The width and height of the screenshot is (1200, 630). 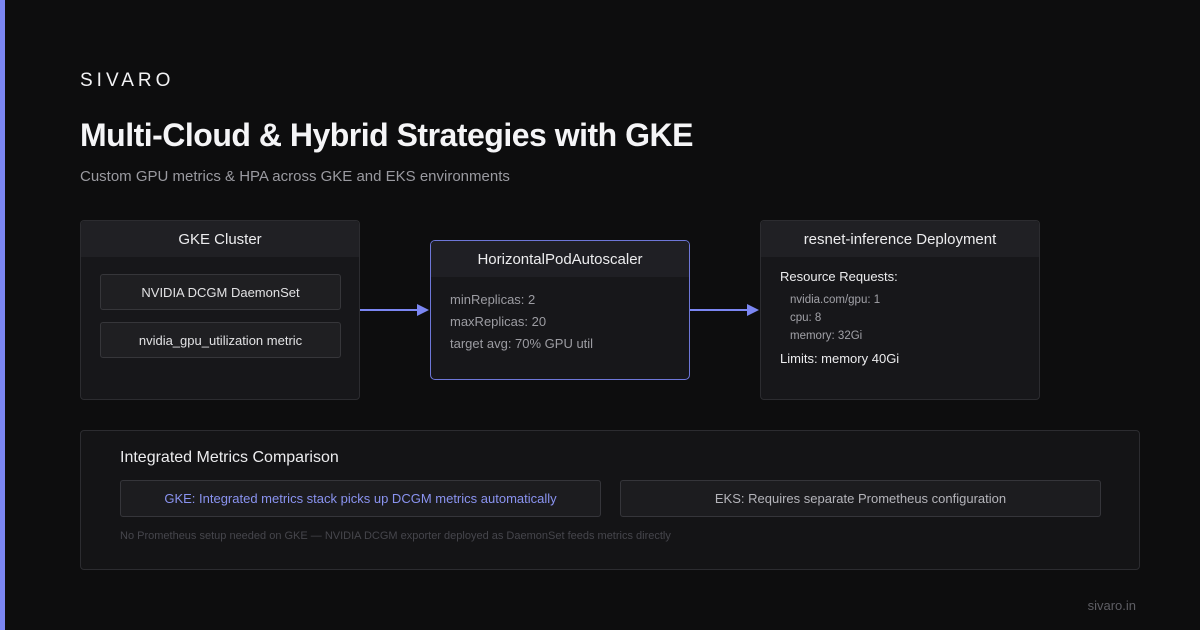 I want to click on accent-bar, so click(x=2, y=315).